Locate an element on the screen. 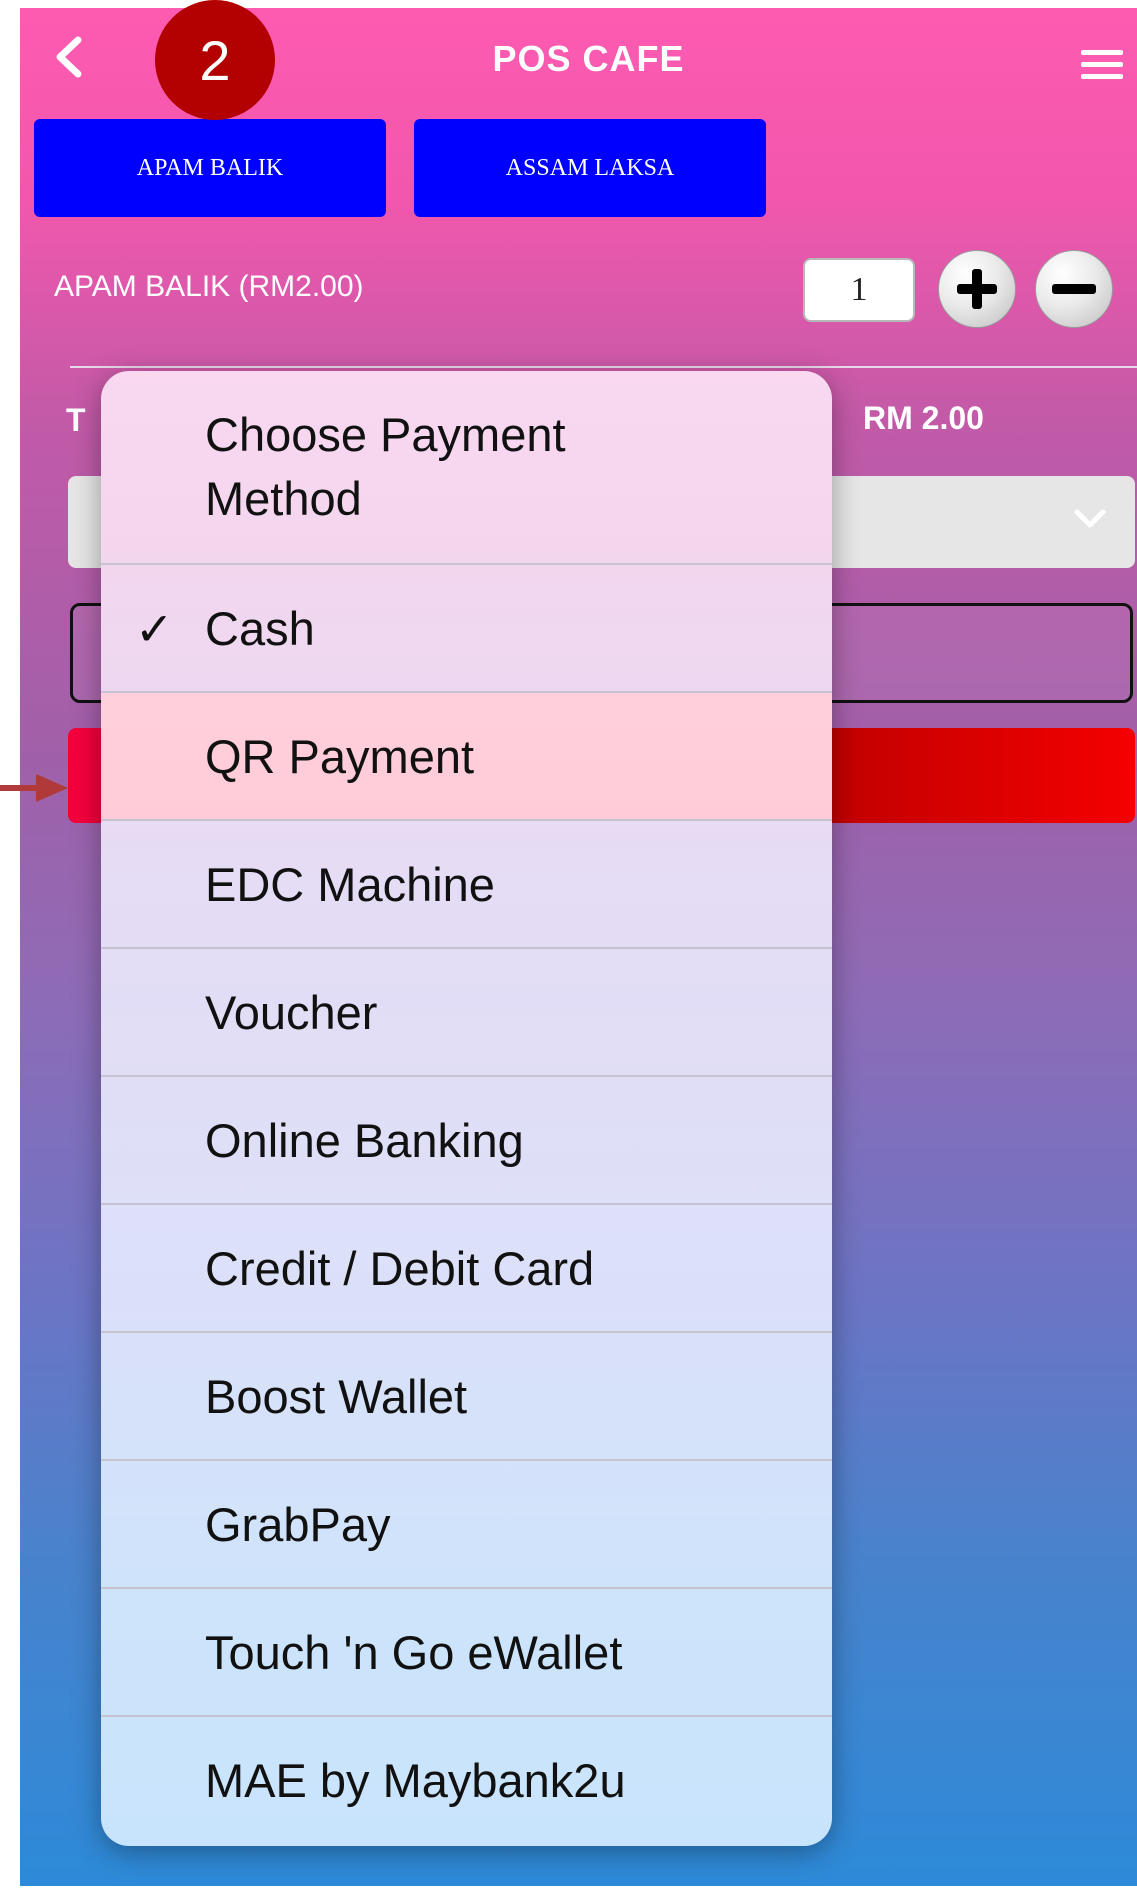 The image size is (1137, 1893). decrease-quantity-button is located at coordinates (1074, 289).